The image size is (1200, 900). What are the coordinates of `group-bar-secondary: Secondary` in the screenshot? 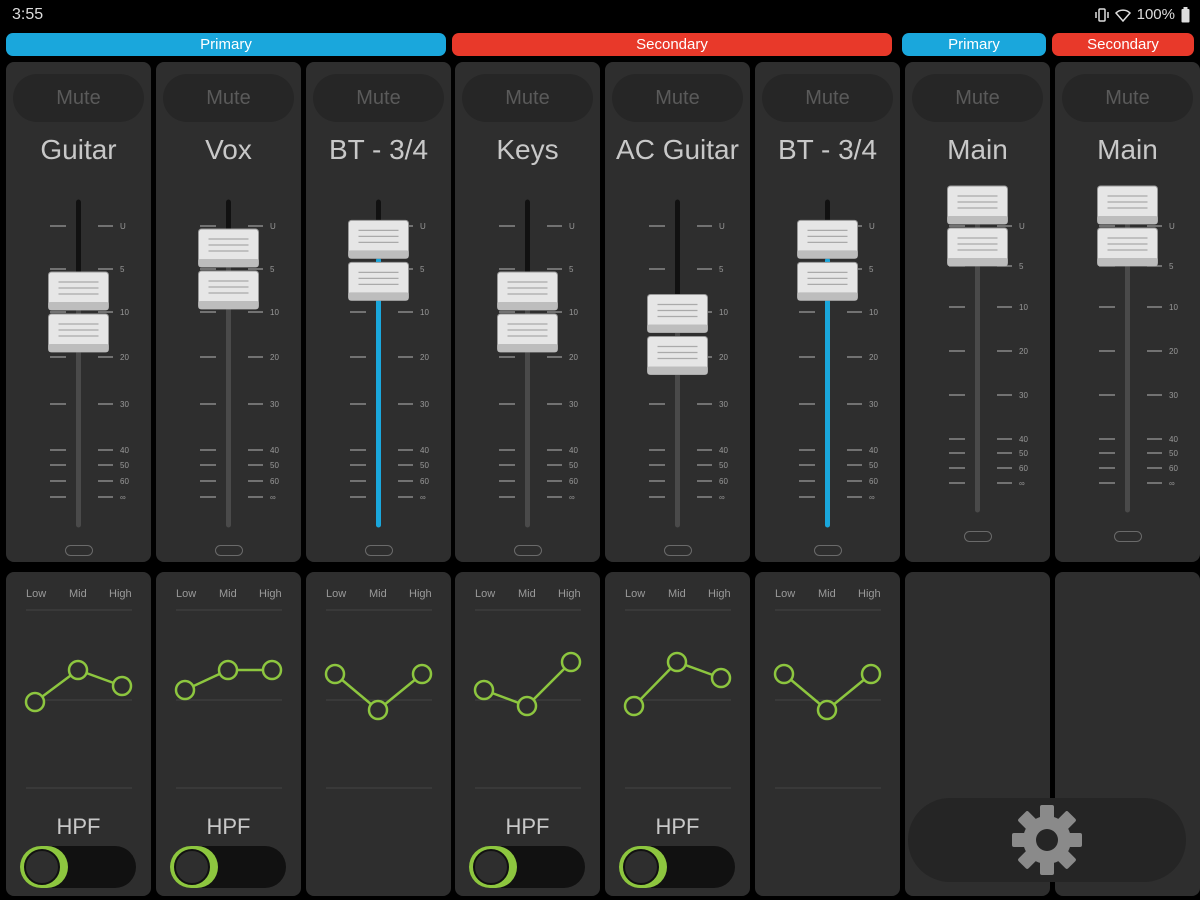 It's located at (672, 44).